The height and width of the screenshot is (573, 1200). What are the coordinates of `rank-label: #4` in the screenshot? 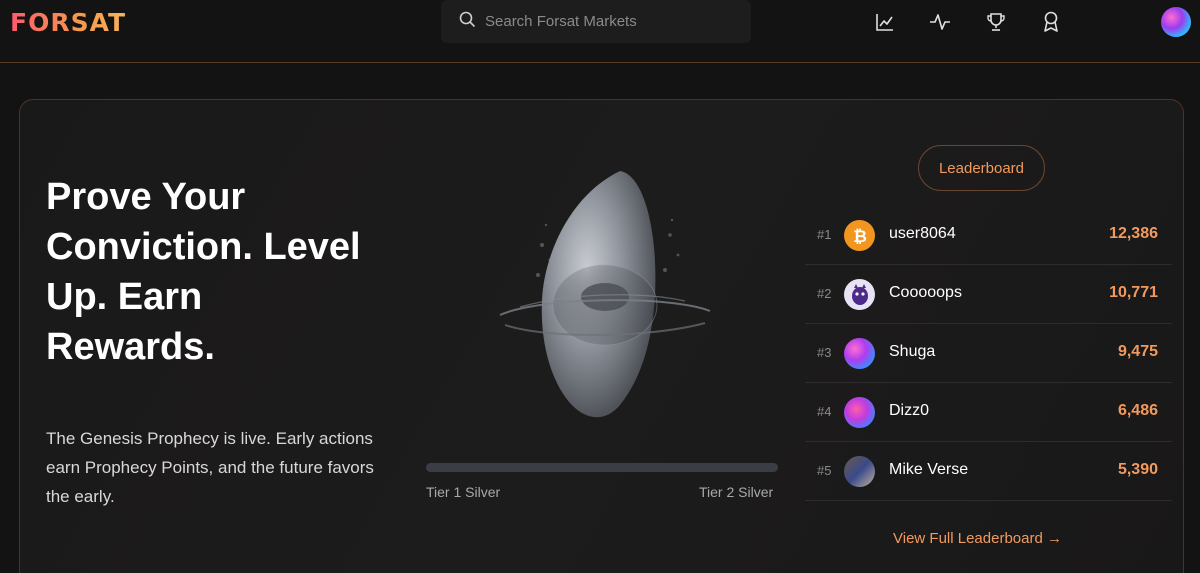 It's located at (824, 411).